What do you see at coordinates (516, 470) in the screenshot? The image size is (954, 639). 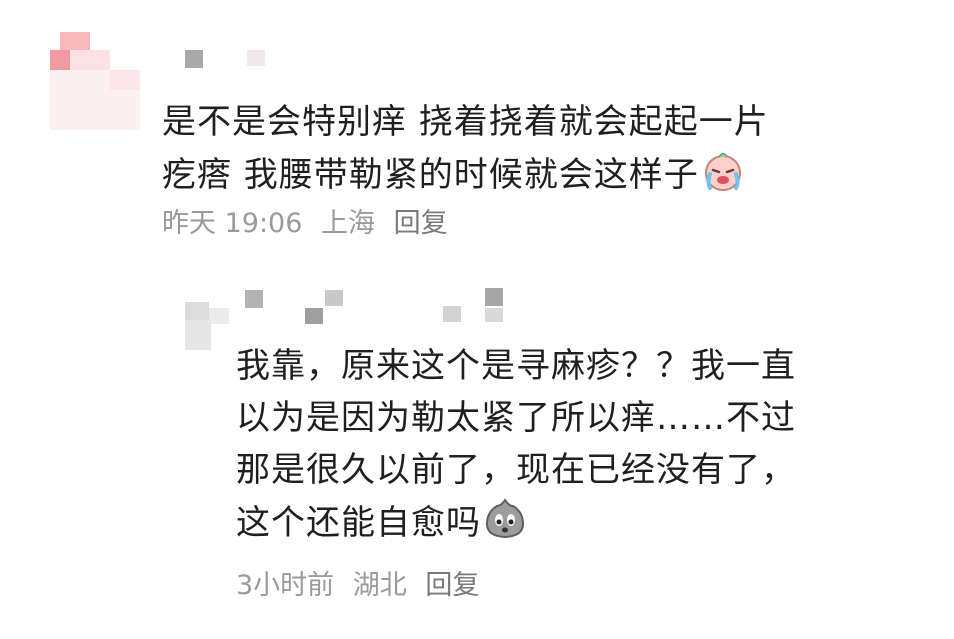 I see `reply-text-line: 那是很久以前了，现在已经没有了，` at bounding box center [516, 470].